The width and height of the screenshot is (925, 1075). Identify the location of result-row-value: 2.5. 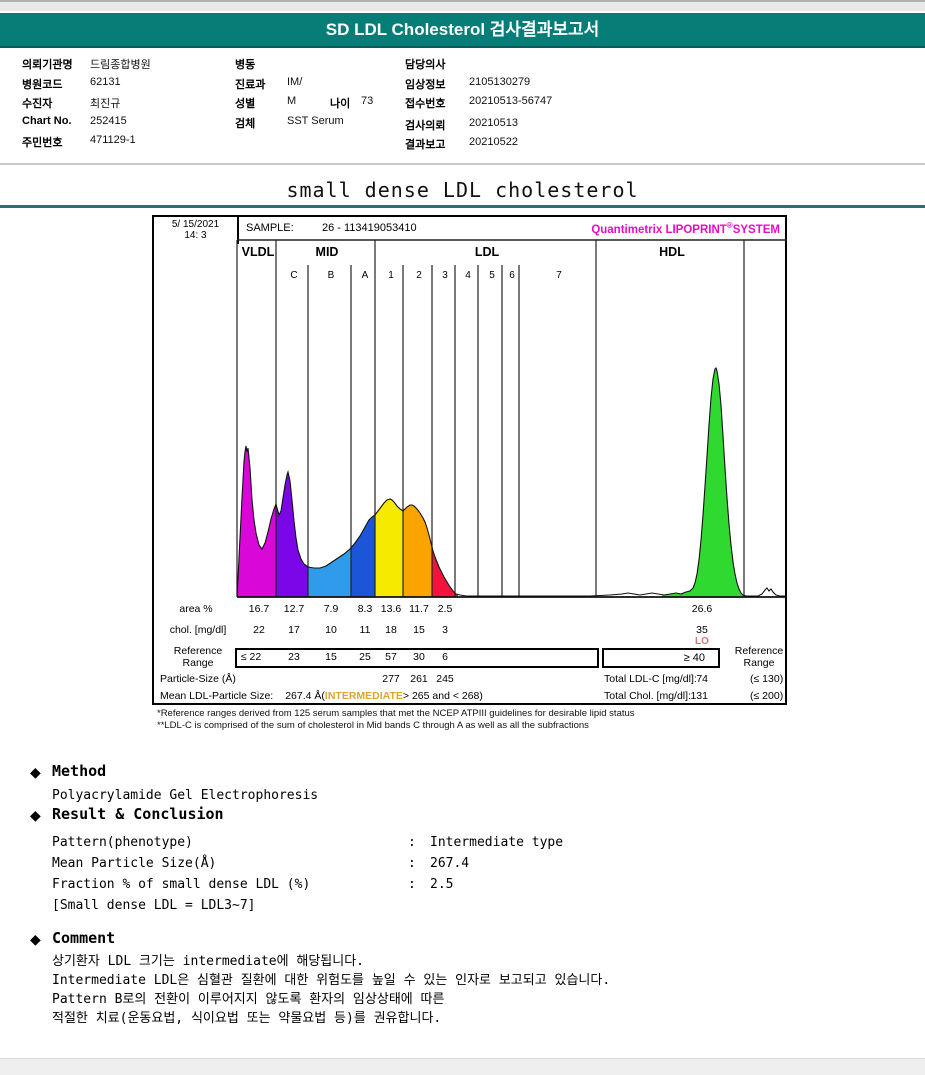
(442, 884).